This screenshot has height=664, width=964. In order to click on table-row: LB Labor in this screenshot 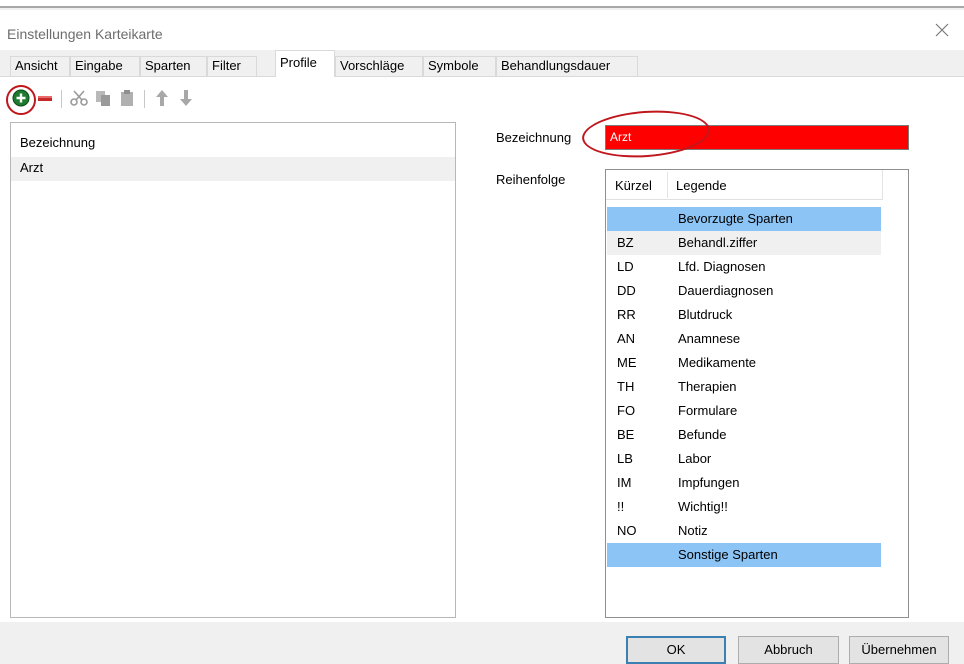, I will do `click(744, 459)`.